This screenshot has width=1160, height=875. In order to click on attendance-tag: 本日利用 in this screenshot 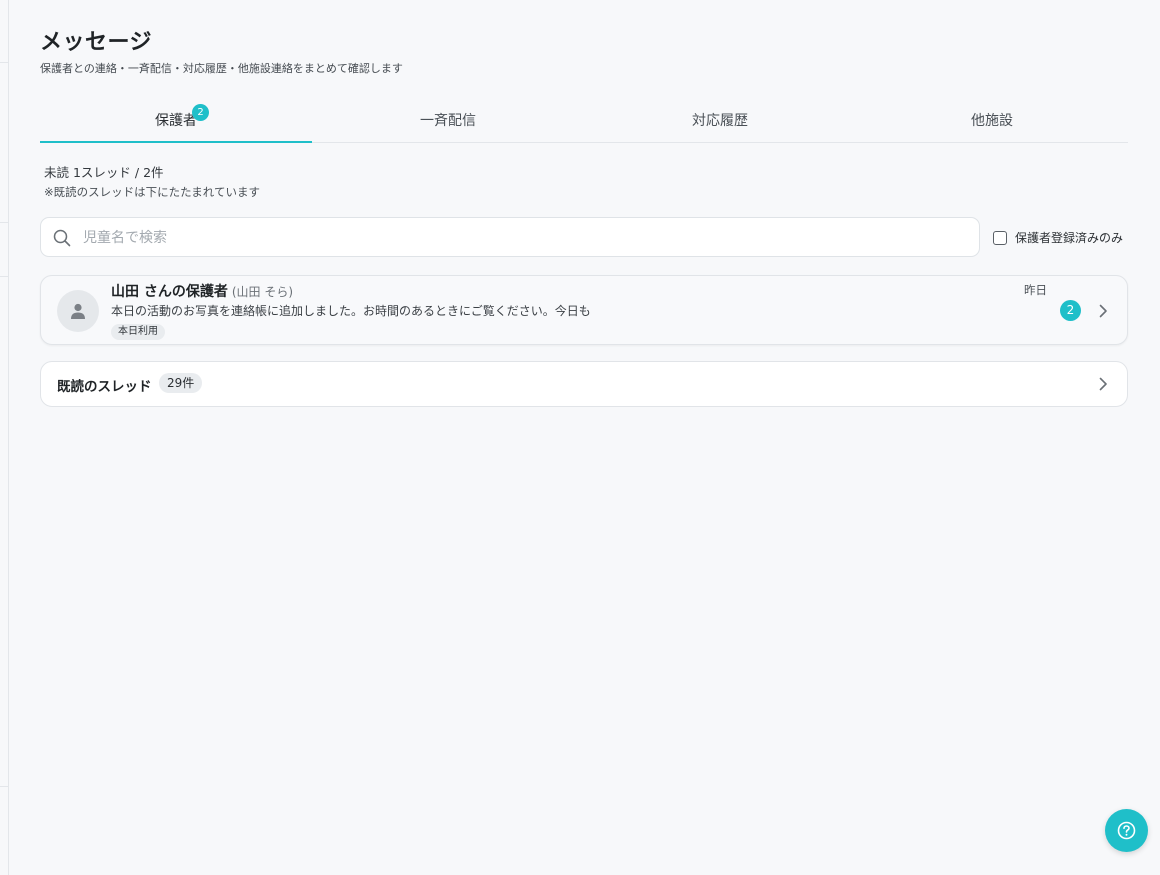, I will do `click(138, 332)`.